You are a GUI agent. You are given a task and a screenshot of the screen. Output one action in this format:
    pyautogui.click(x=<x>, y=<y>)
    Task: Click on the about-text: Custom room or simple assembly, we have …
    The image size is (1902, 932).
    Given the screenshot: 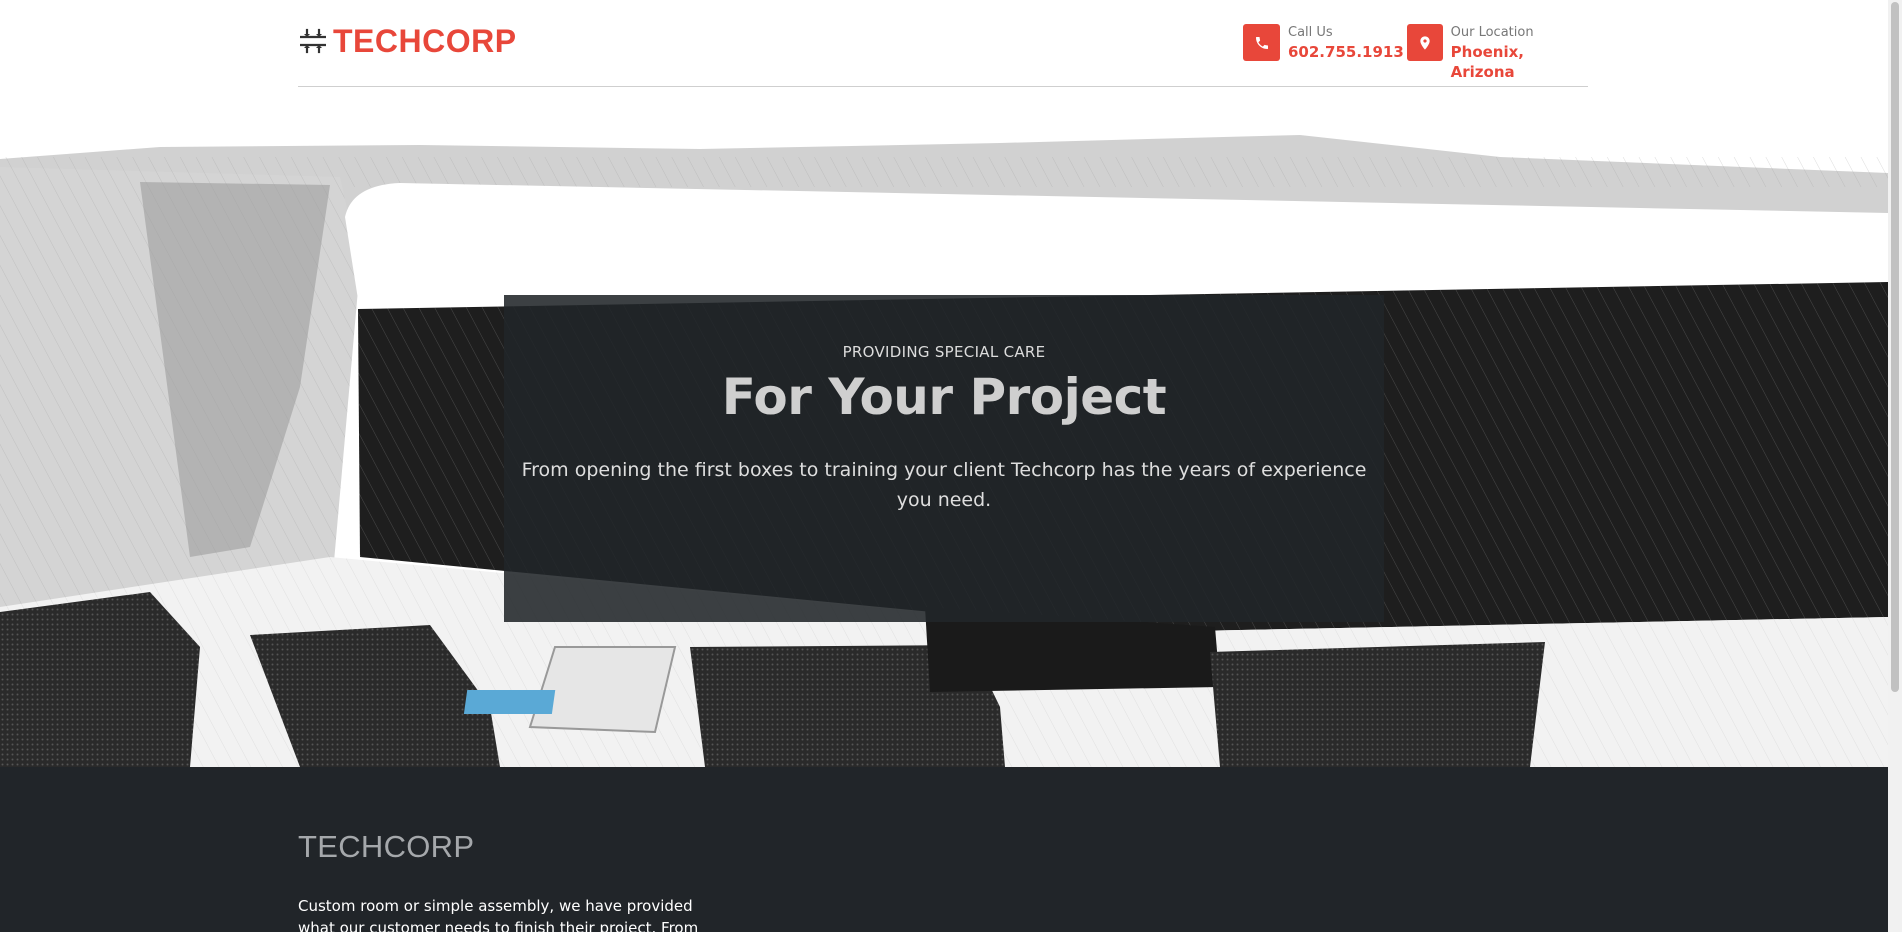 What is the action you would take?
    pyautogui.click(x=498, y=914)
    